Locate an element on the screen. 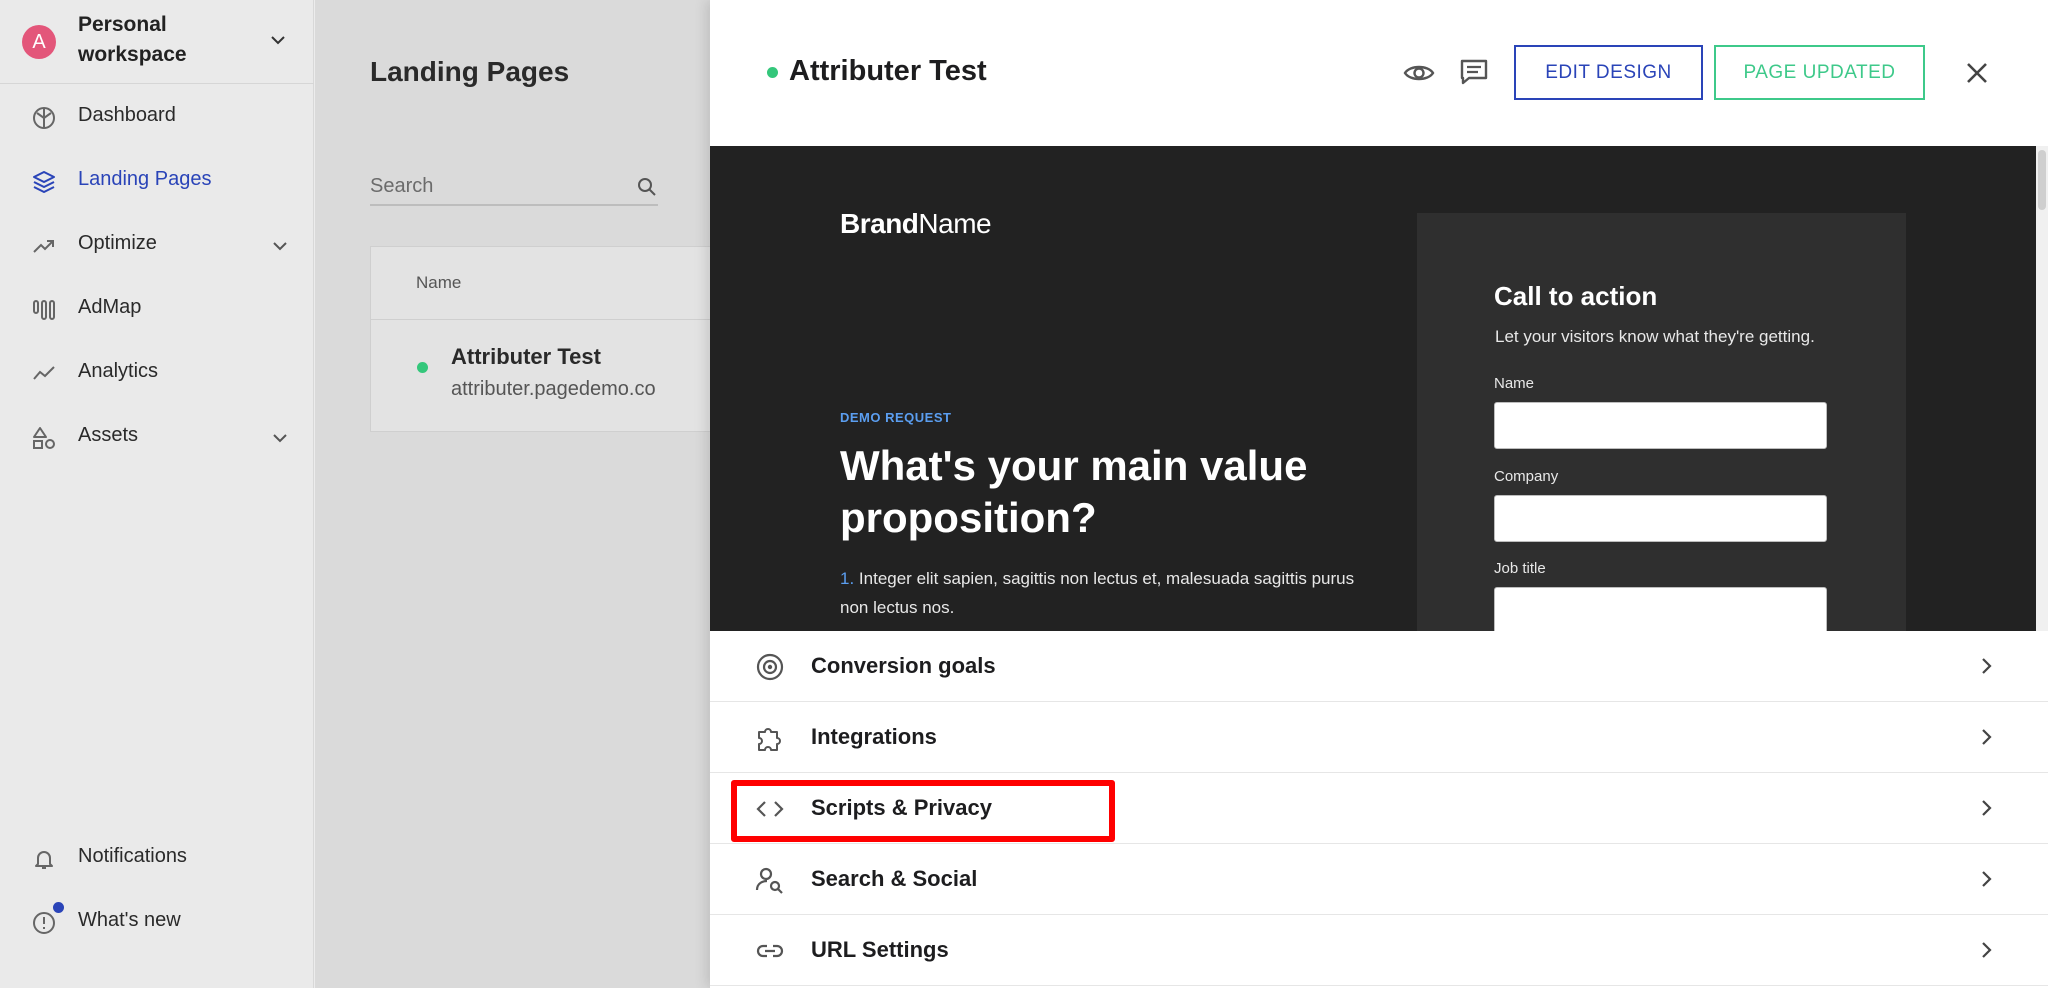 This screenshot has height=988, width=2048. close-icon is located at coordinates (1977, 73).